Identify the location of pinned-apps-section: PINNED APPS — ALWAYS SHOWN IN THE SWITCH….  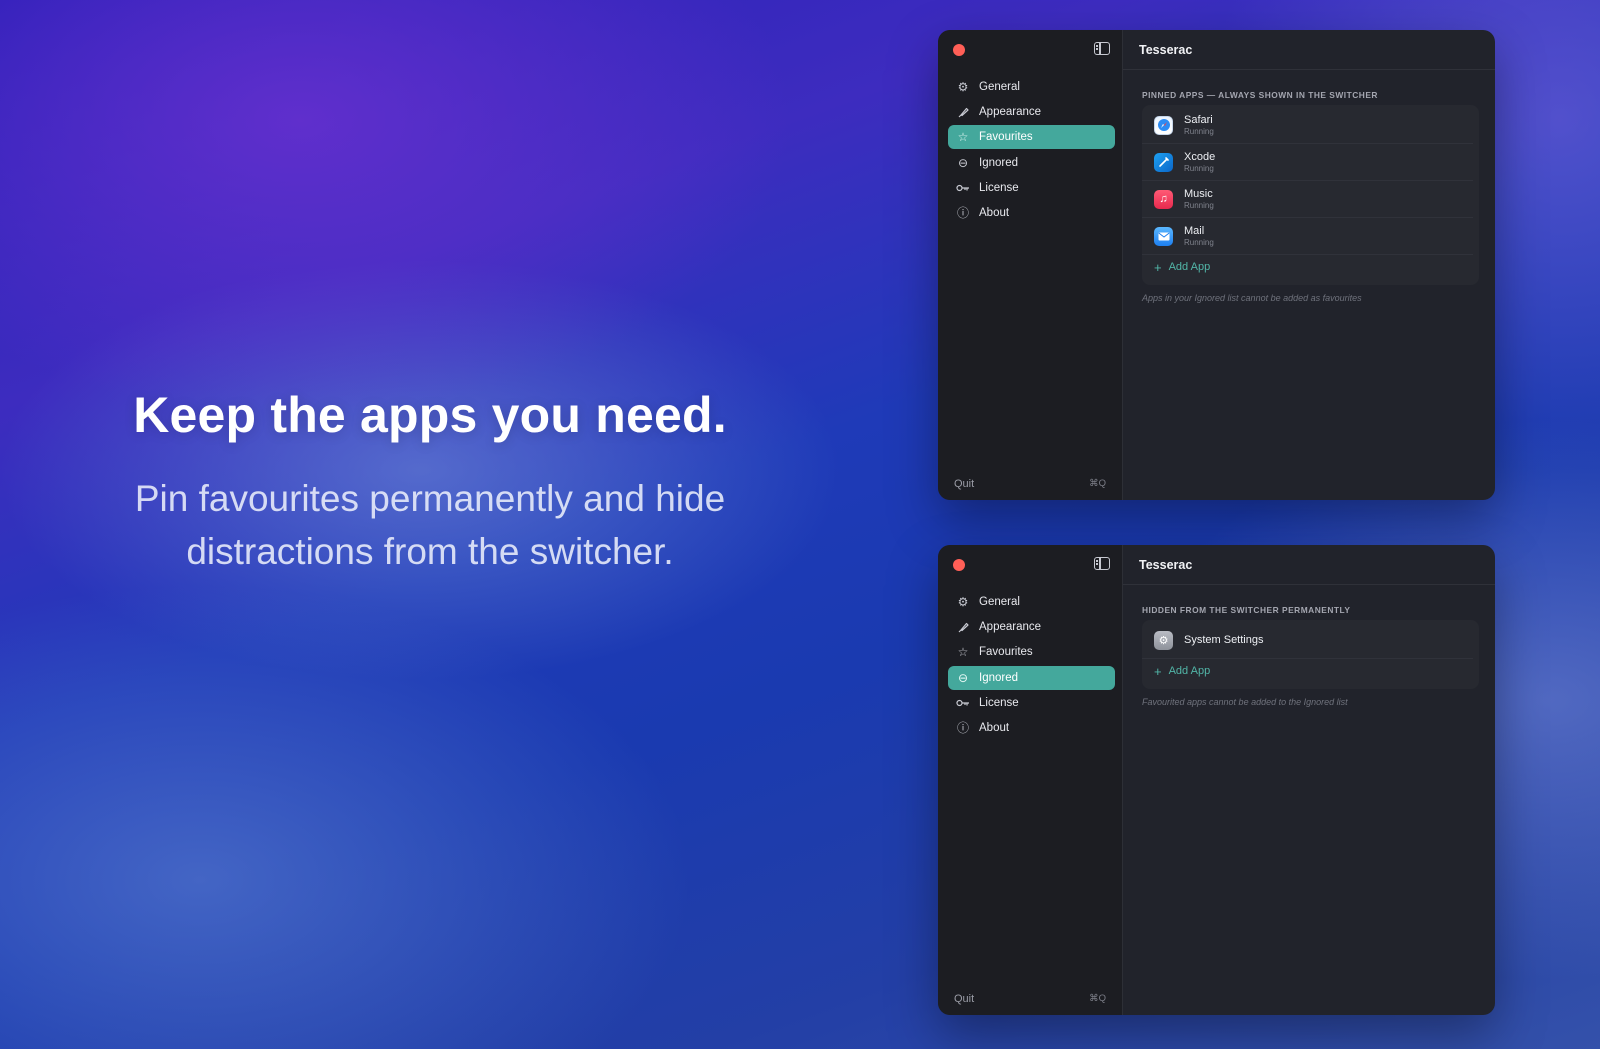
(1309, 186).